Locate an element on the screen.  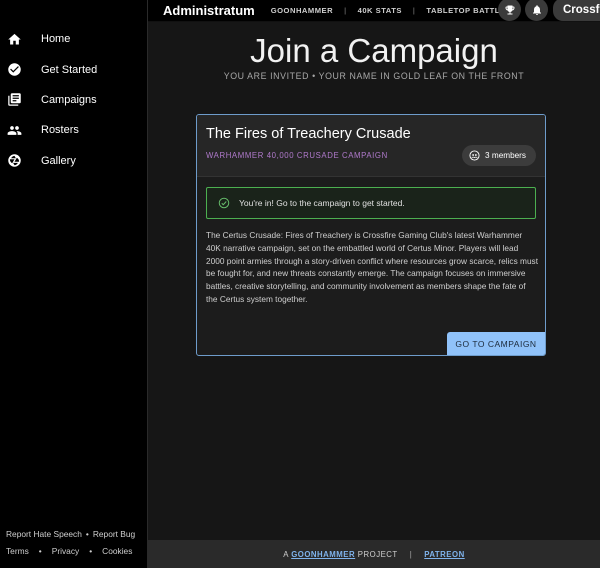
trophy-button is located at coordinates (509, 10).